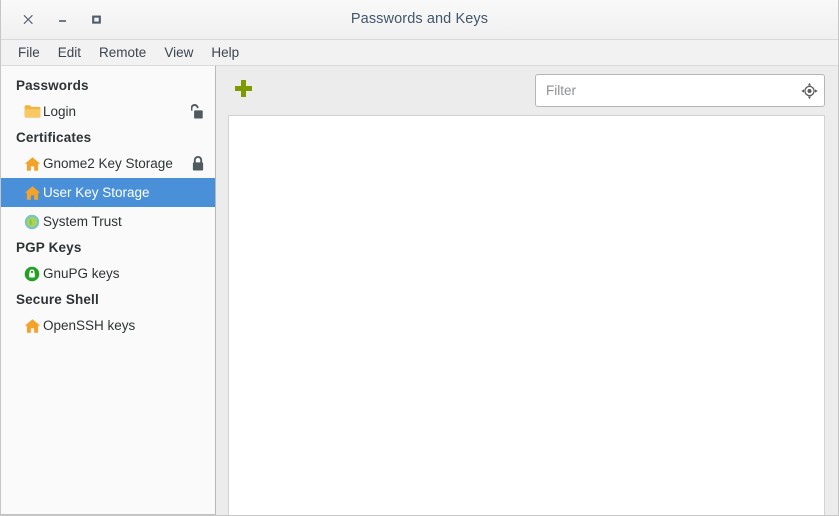 Image resolution: width=839 pixels, height=516 pixels. What do you see at coordinates (54, 137) in the screenshot?
I see `sidebar-section-certificates: Certificates` at bounding box center [54, 137].